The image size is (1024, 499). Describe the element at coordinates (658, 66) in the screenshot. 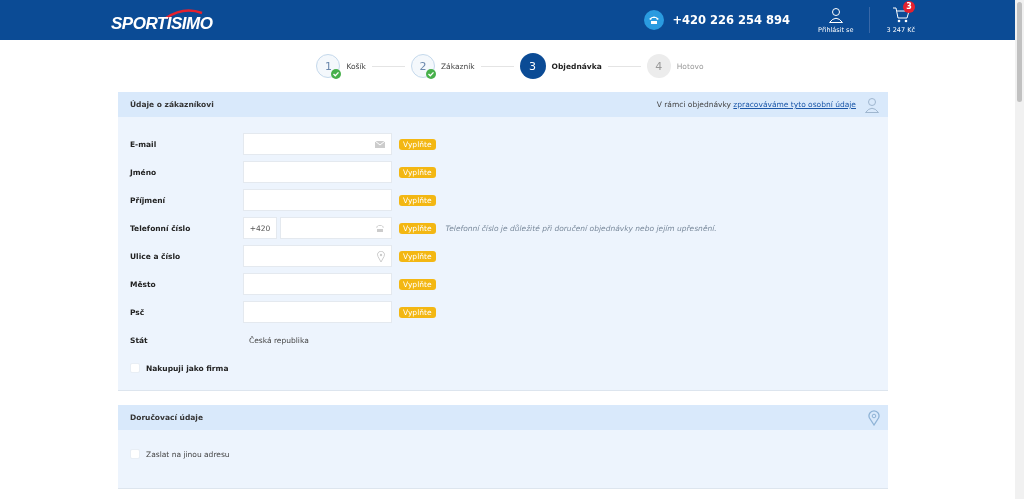

I see `step-circle: 4` at that location.